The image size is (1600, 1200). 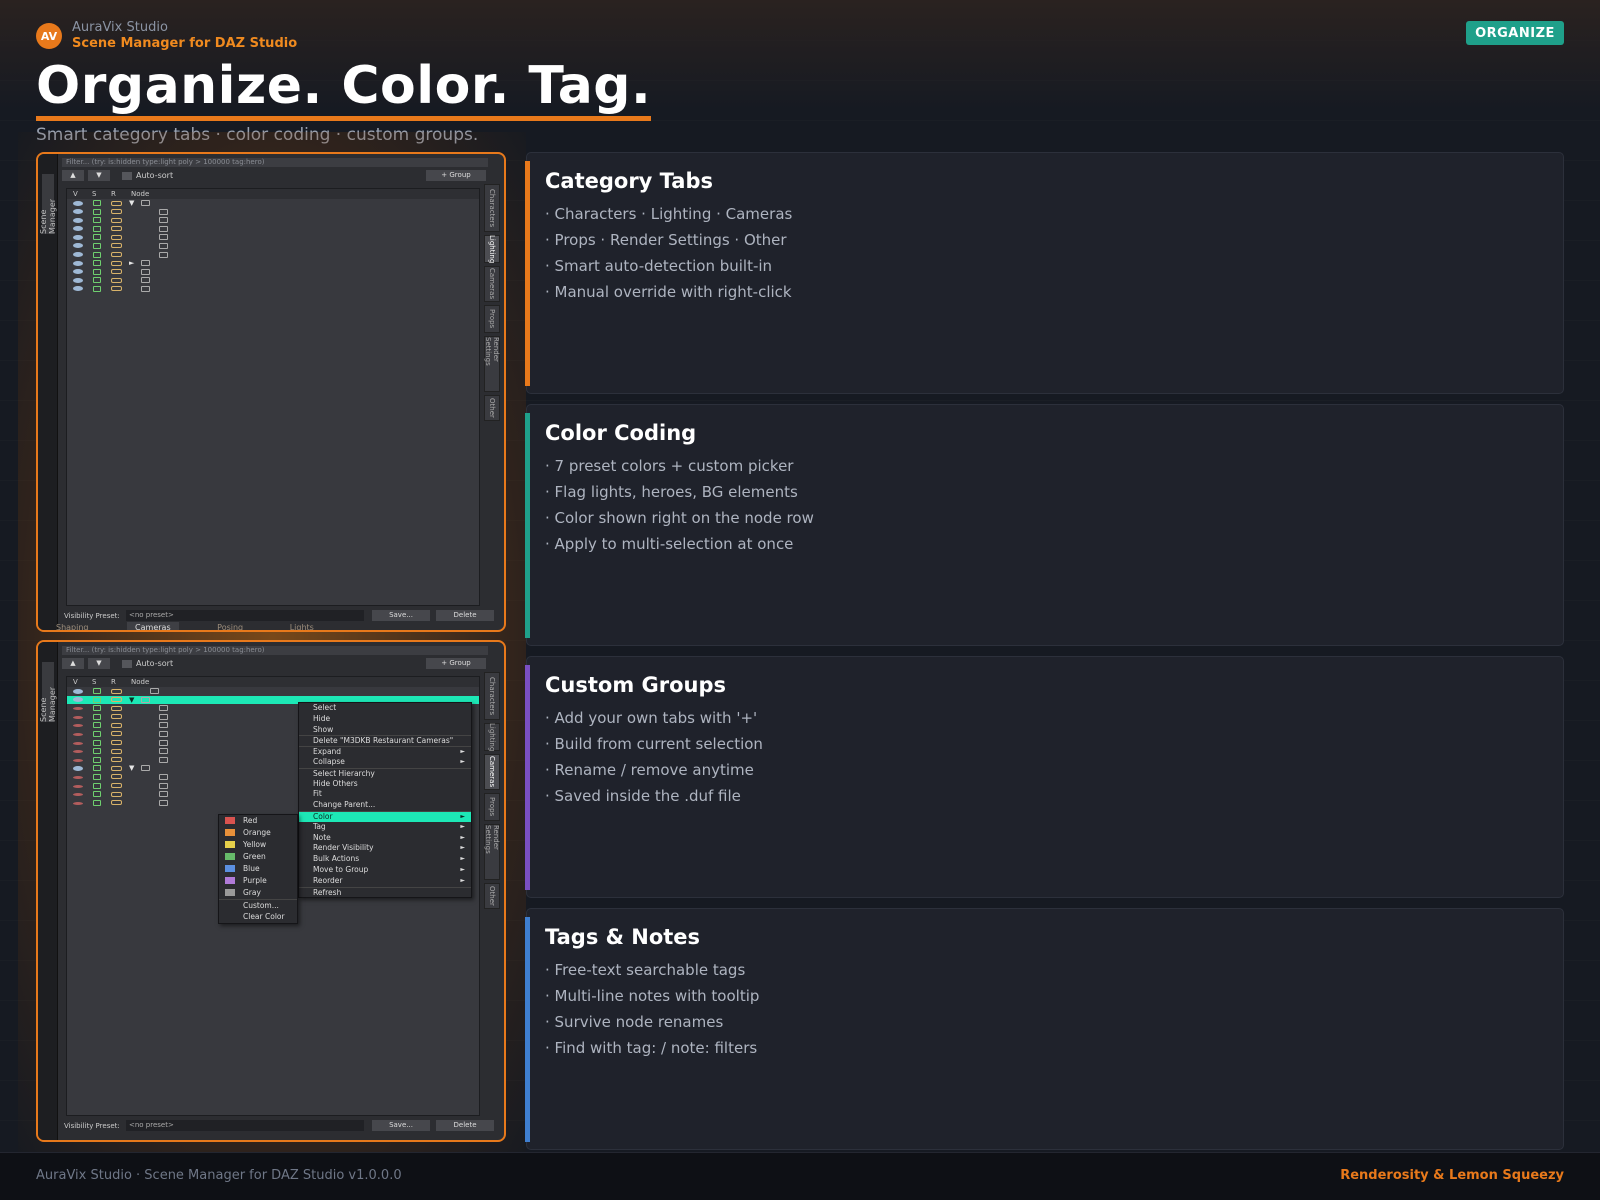 What do you see at coordinates (99, 663) in the screenshot?
I see `move-down-button: ▼` at bounding box center [99, 663].